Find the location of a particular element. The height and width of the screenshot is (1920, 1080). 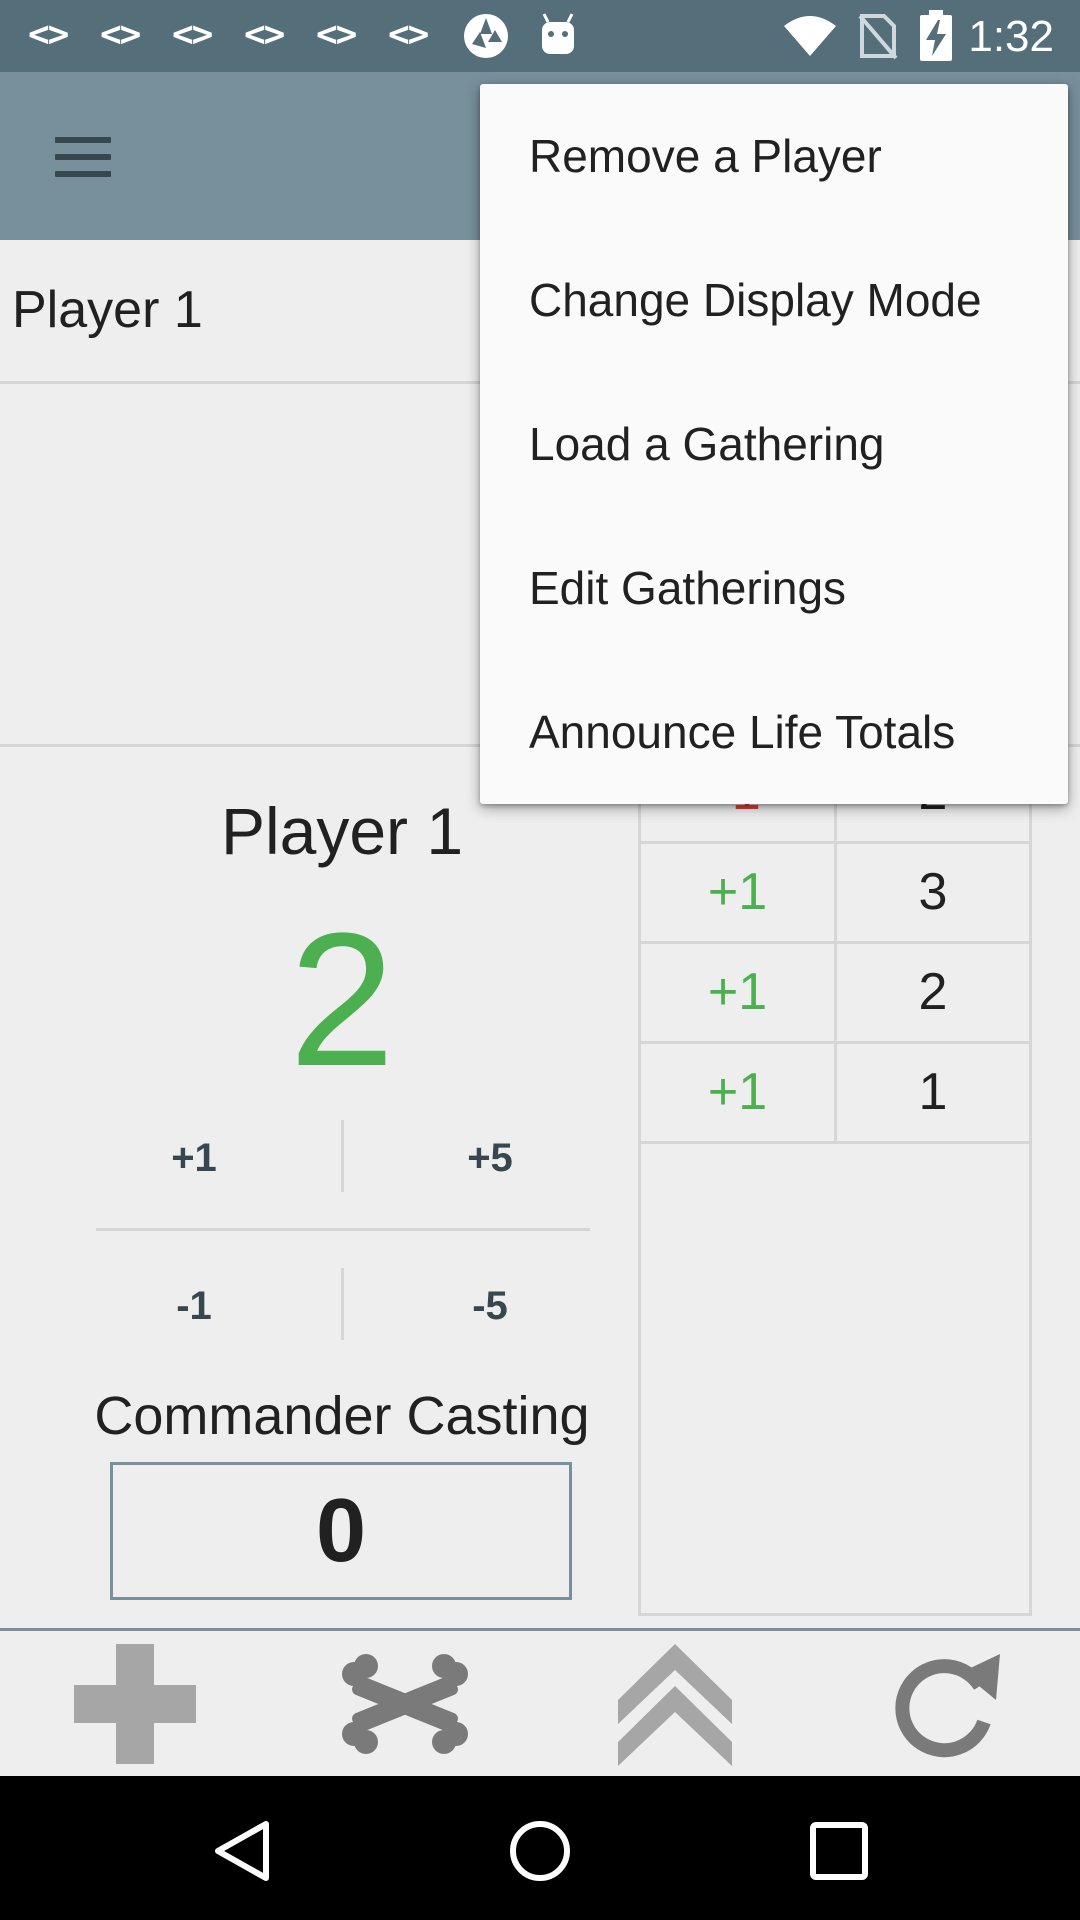

status-bar: <> <> <> <> <> <> 1:32 is located at coordinates (540, 36).